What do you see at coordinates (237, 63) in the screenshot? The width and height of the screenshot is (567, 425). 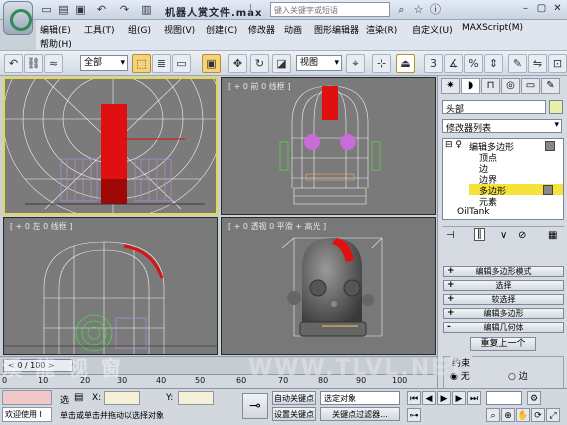 I see `select-move-icon: ✥` at bounding box center [237, 63].